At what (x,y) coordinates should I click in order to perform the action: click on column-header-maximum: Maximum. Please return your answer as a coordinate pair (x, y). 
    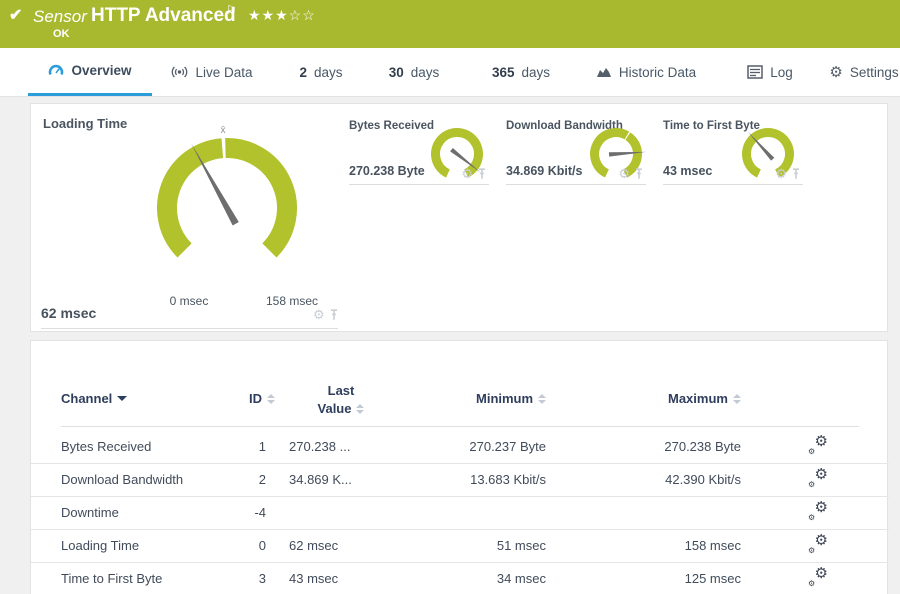
    Looking at the image, I should click on (704, 398).